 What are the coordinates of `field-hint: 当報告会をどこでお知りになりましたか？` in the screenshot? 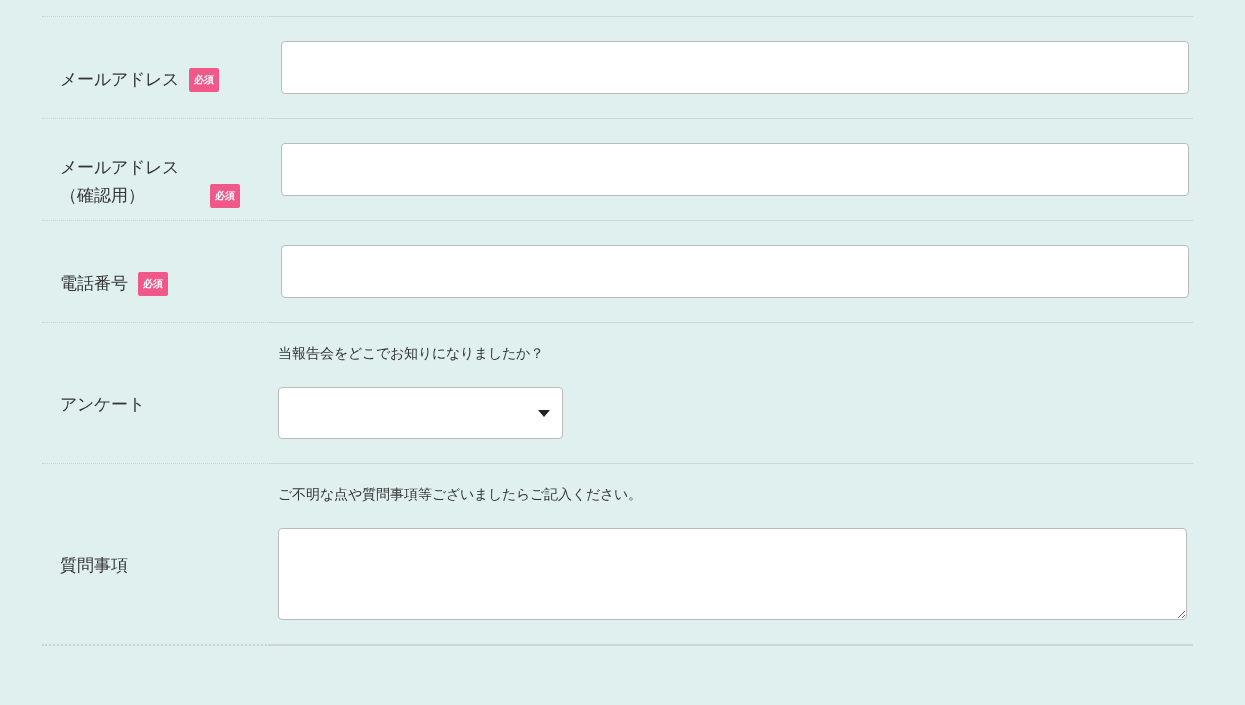 It's located at (411, 354).